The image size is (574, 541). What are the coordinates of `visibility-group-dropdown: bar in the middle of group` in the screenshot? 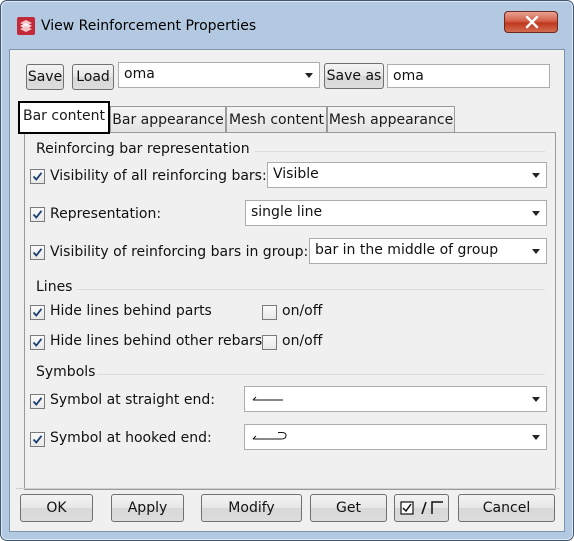 It's located at (428, 251).